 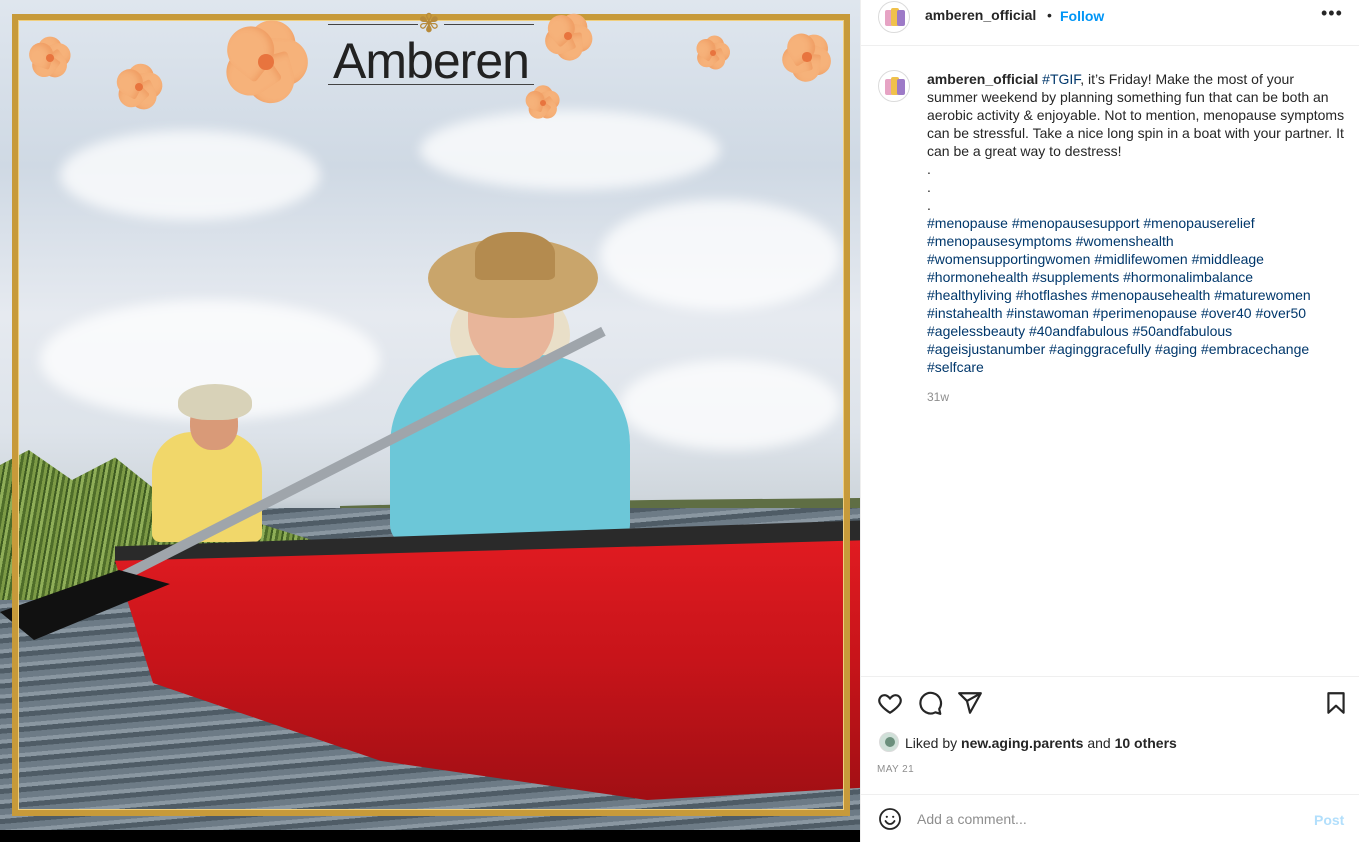 I want to click on likes-text: Liked by new.aging.parents and 10 others, so click(x=1041, y=743).